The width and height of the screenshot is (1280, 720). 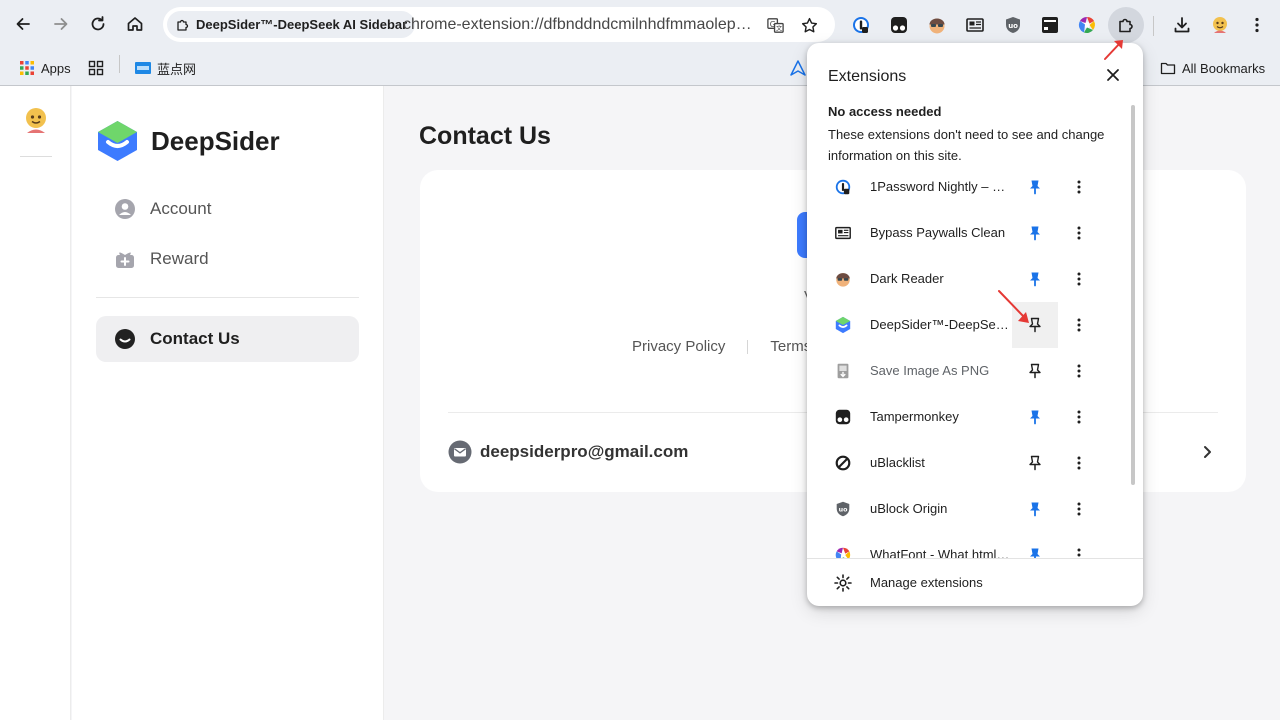 I want to click on sidebar-item-label: Contact Us, so click(x=195, y=338).